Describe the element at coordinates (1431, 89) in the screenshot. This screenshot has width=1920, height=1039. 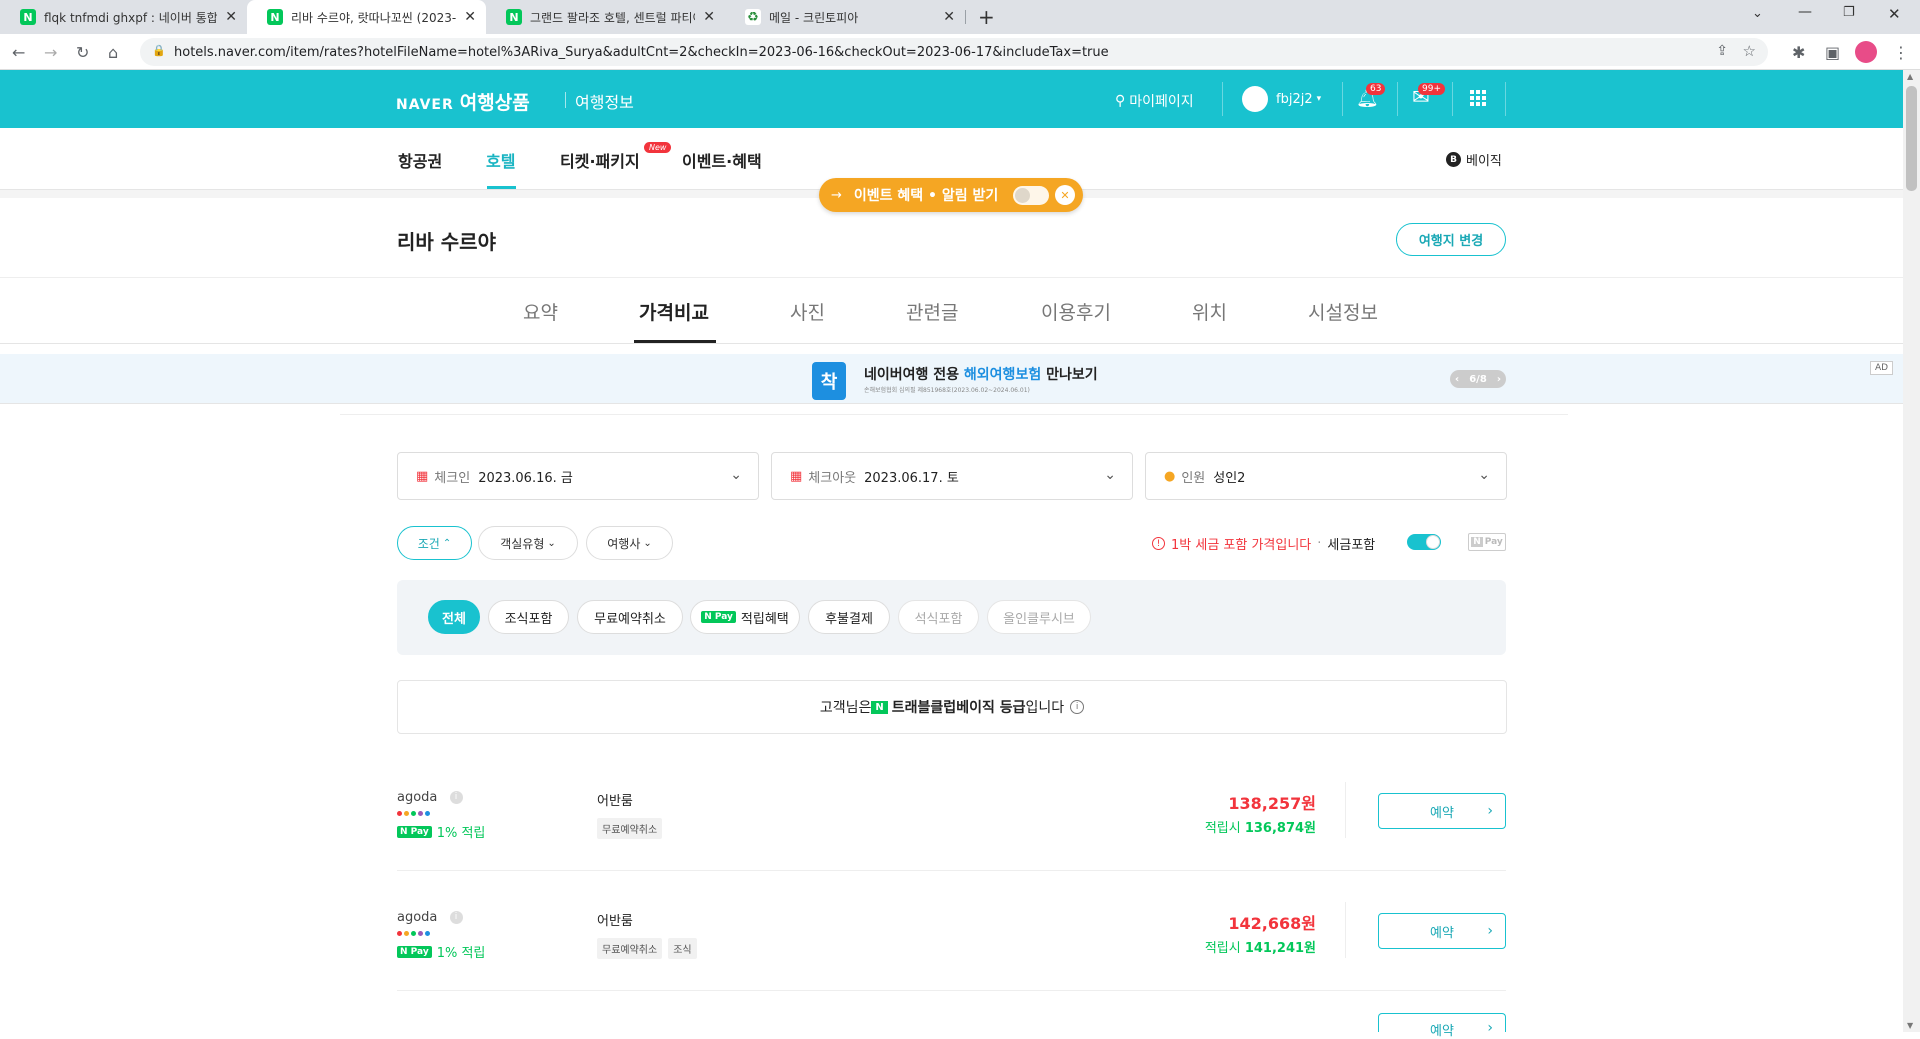
I see `mail-count-badge: 99+` at that location.